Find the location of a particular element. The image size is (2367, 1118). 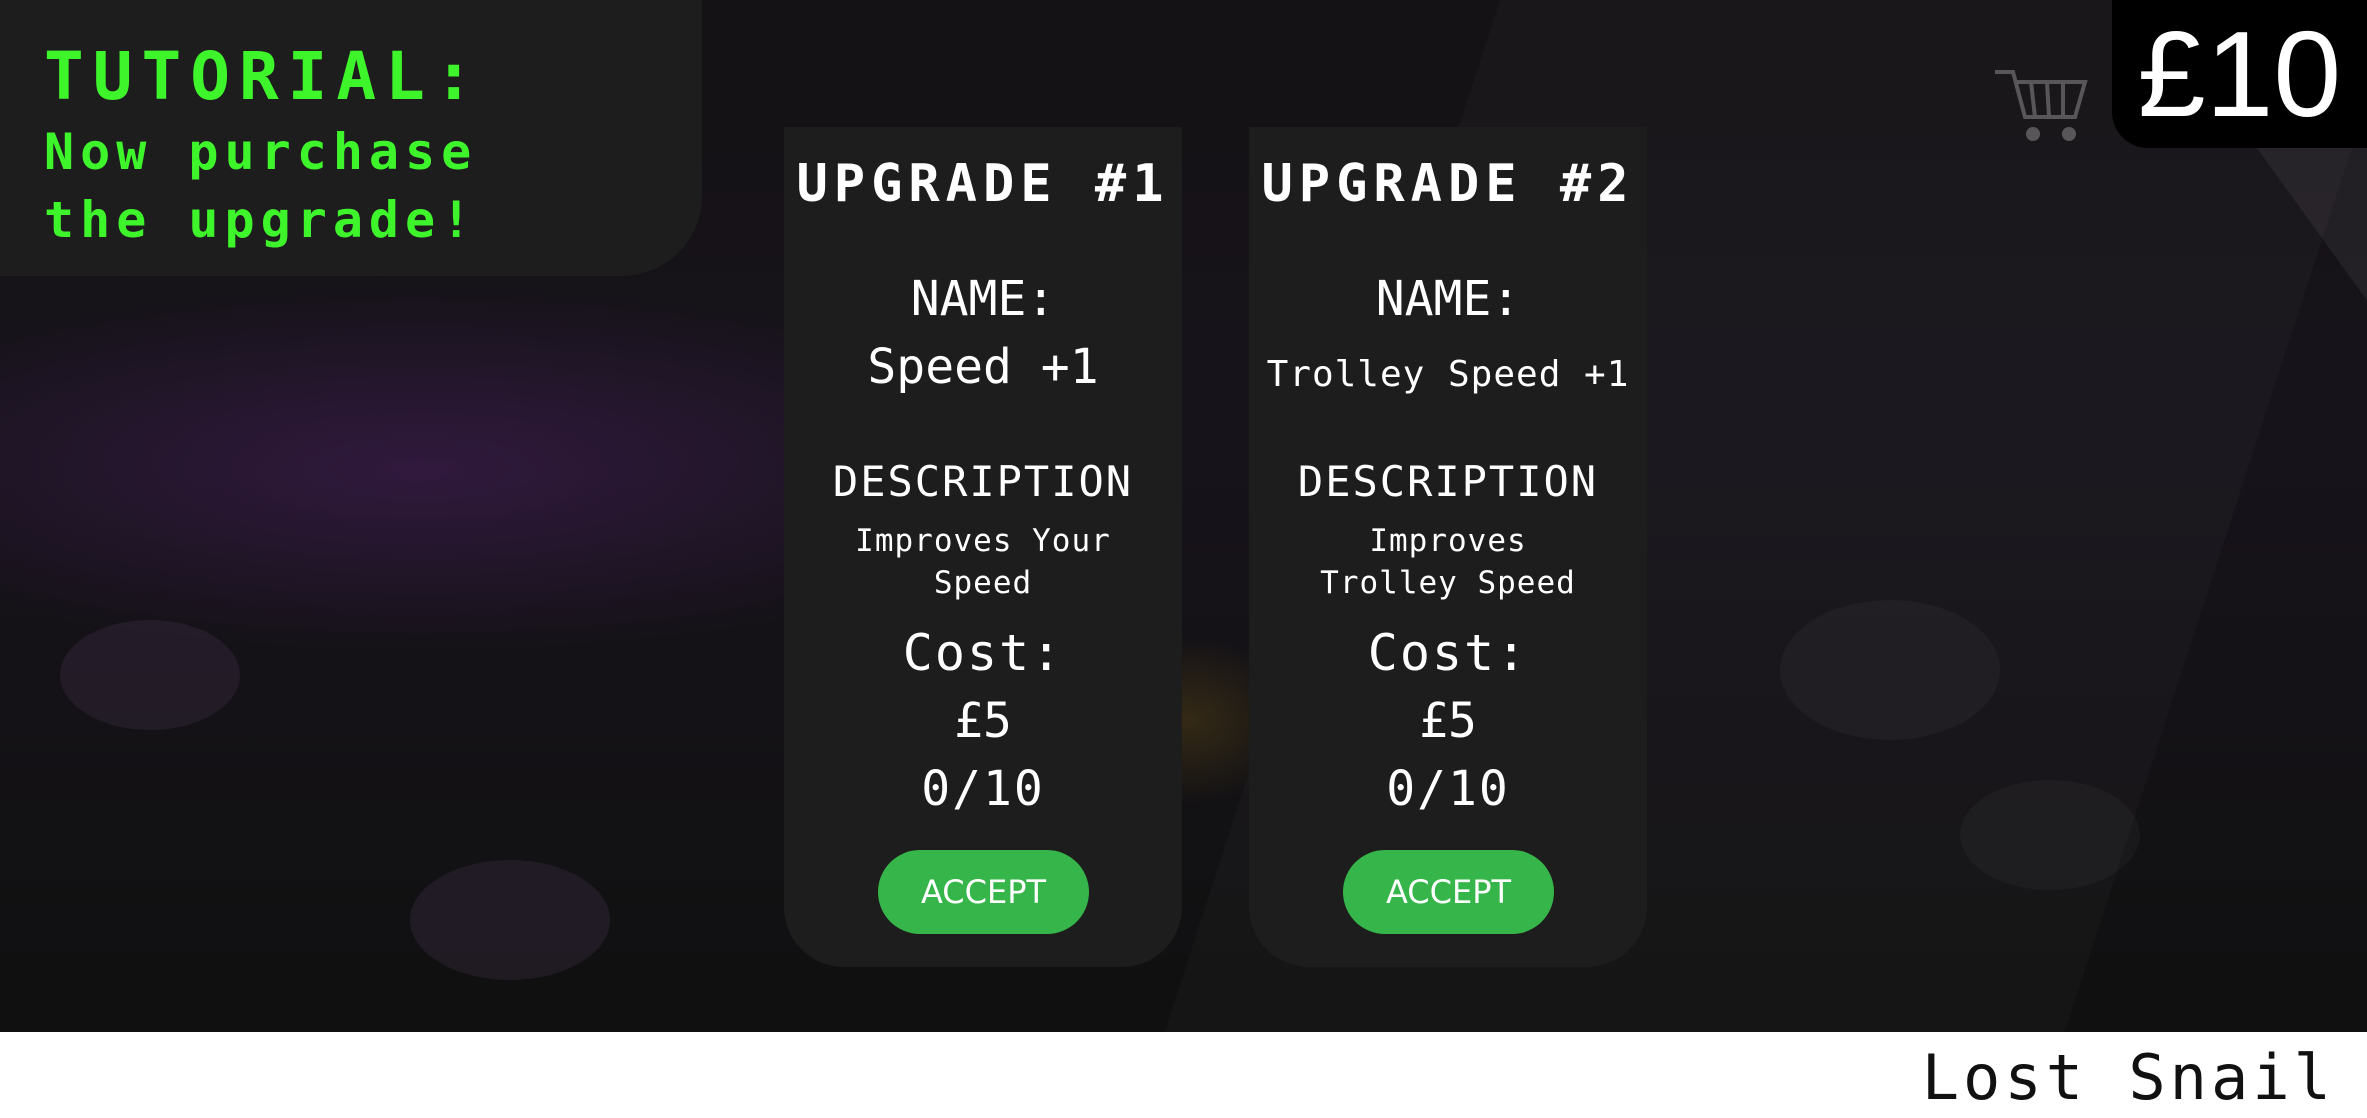

upgrade-title: UPGRADE #2 is located at coordinates (1448, 184).